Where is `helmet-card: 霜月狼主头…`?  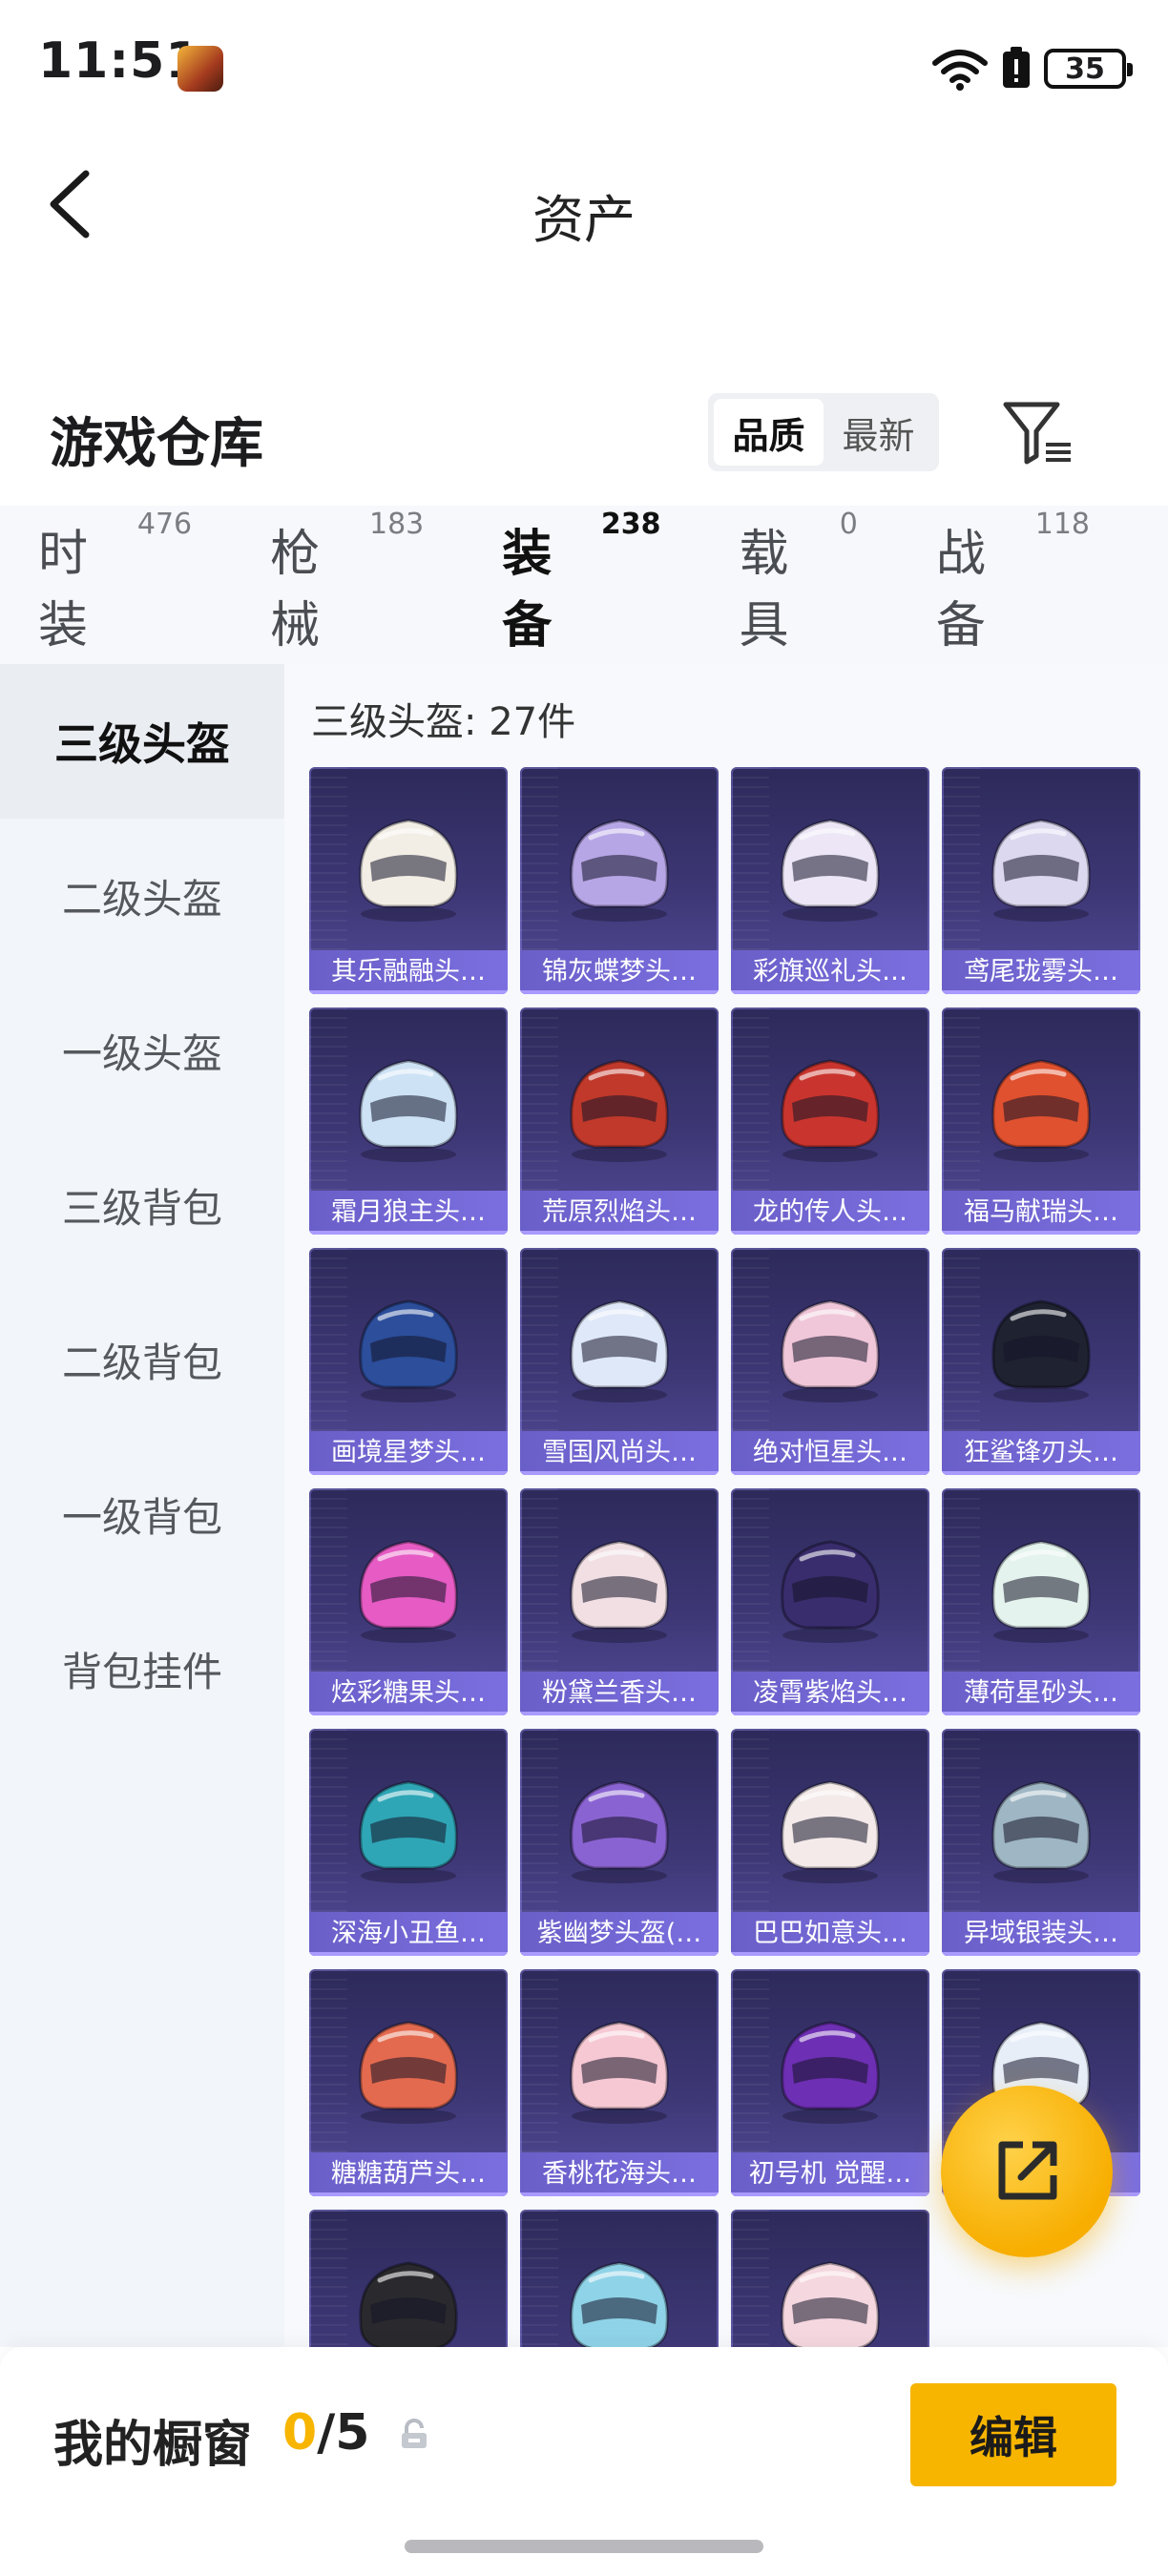
helmet-card: 霜月狼主头… is located at coordinates (408, 1121).